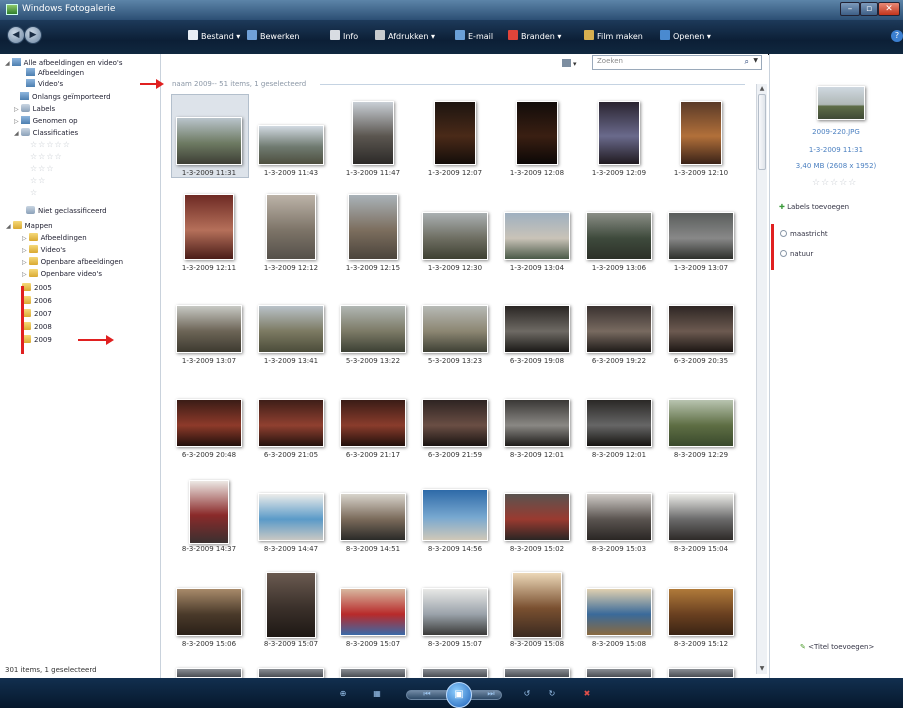 This screenshot has height=708, width=903. What do you see at coordinates (701, 173) in the screenshot?
I see `photo-caption: 1-3-2009 12:10` at bounding box center [701, 173].